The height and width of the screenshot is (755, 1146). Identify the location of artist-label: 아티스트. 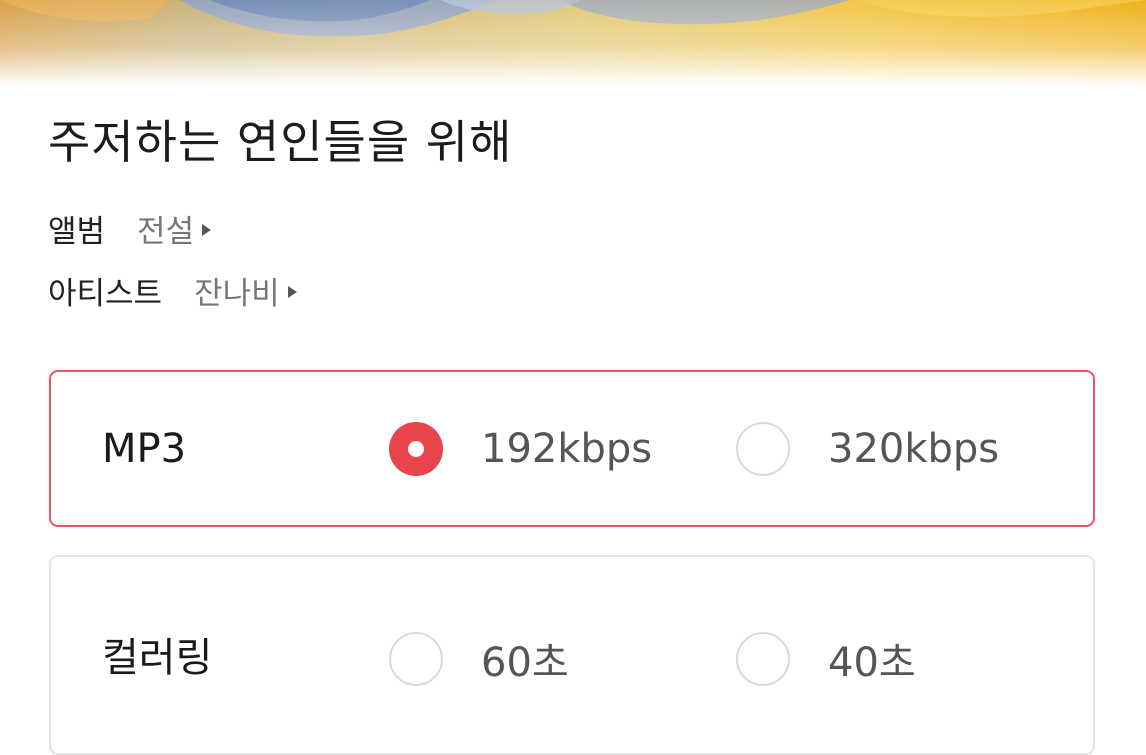
(105, 293).